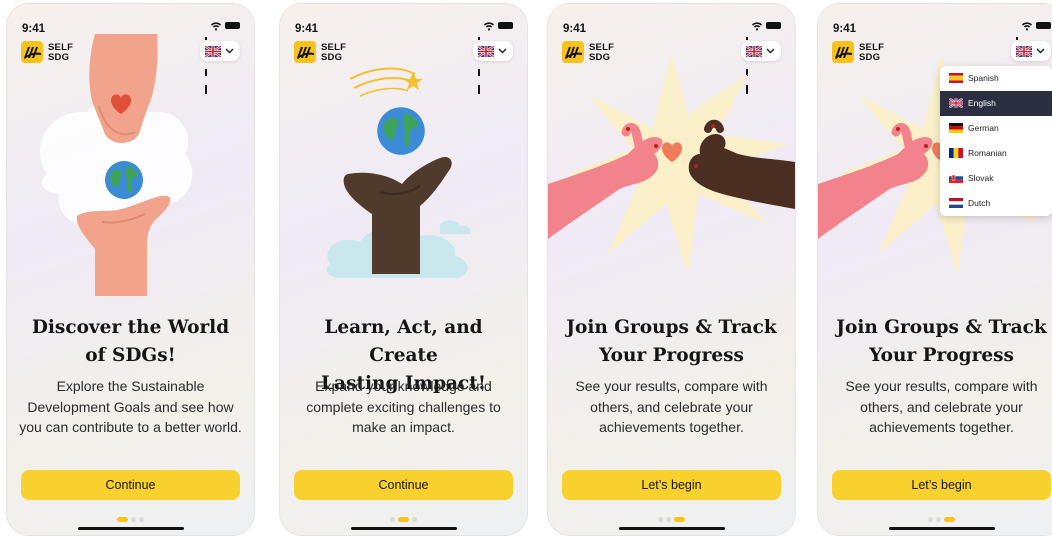 The width and height of the screenshot is (1052, 538). I want to click on language-option-spanish: Spanish, so click(996, 78).